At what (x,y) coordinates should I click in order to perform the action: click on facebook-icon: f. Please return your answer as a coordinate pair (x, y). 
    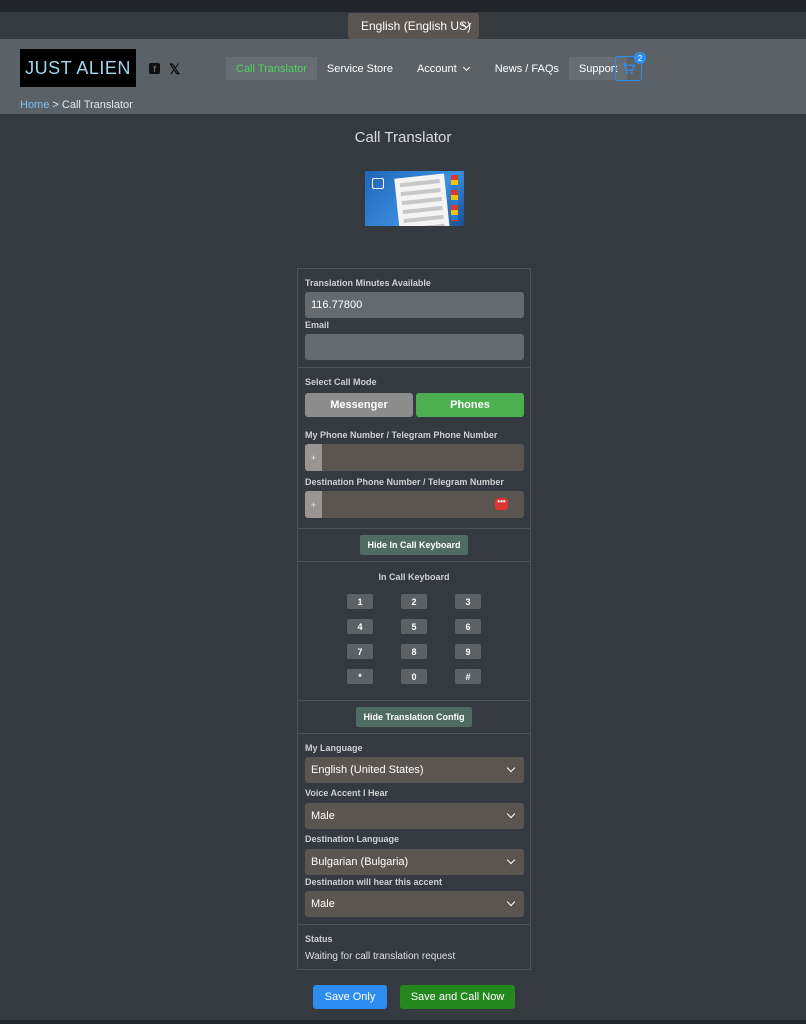
    Looking at the image, I should click on (154, 68).